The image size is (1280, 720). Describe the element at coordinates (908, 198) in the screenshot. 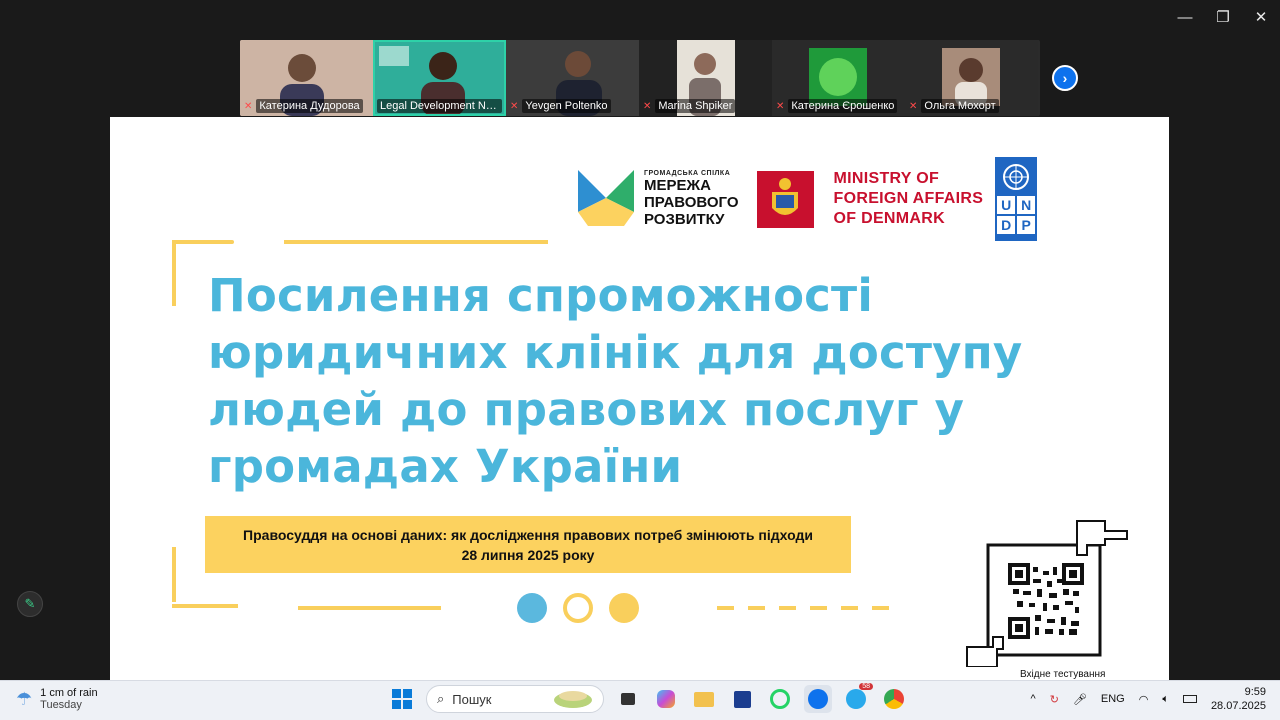

I see `denmark-logo-line: FOREIGN AFFAIRS` at that location.